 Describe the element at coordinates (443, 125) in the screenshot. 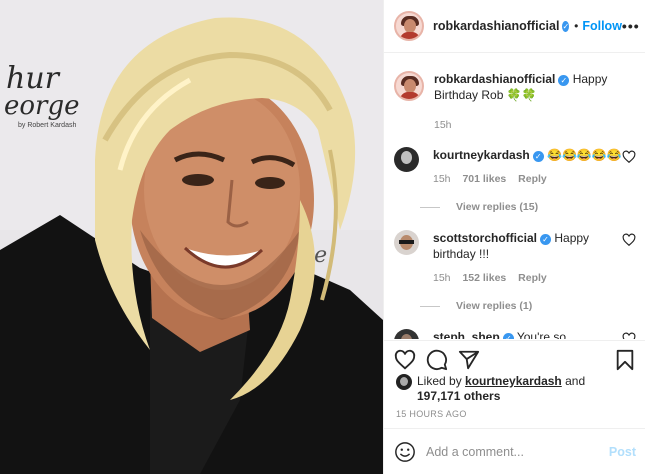

I see `caption-age: 15h` at that location.